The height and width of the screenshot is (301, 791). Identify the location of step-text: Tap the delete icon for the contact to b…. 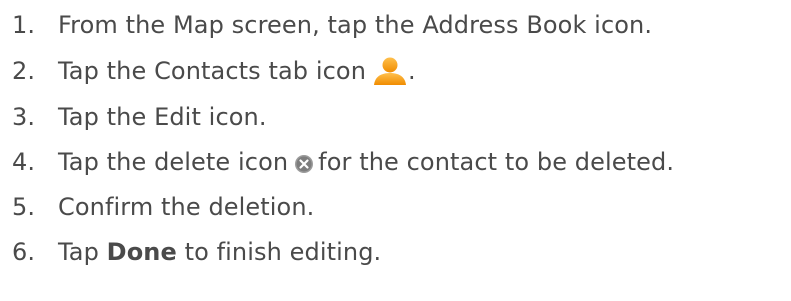
(366, 162).